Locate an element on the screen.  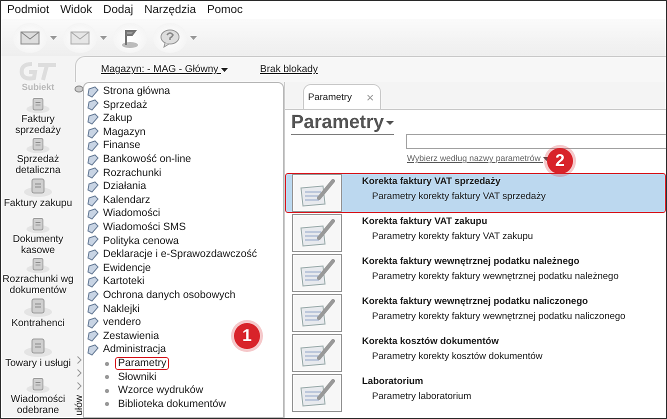
search-field is located at coordinates (536, 141).